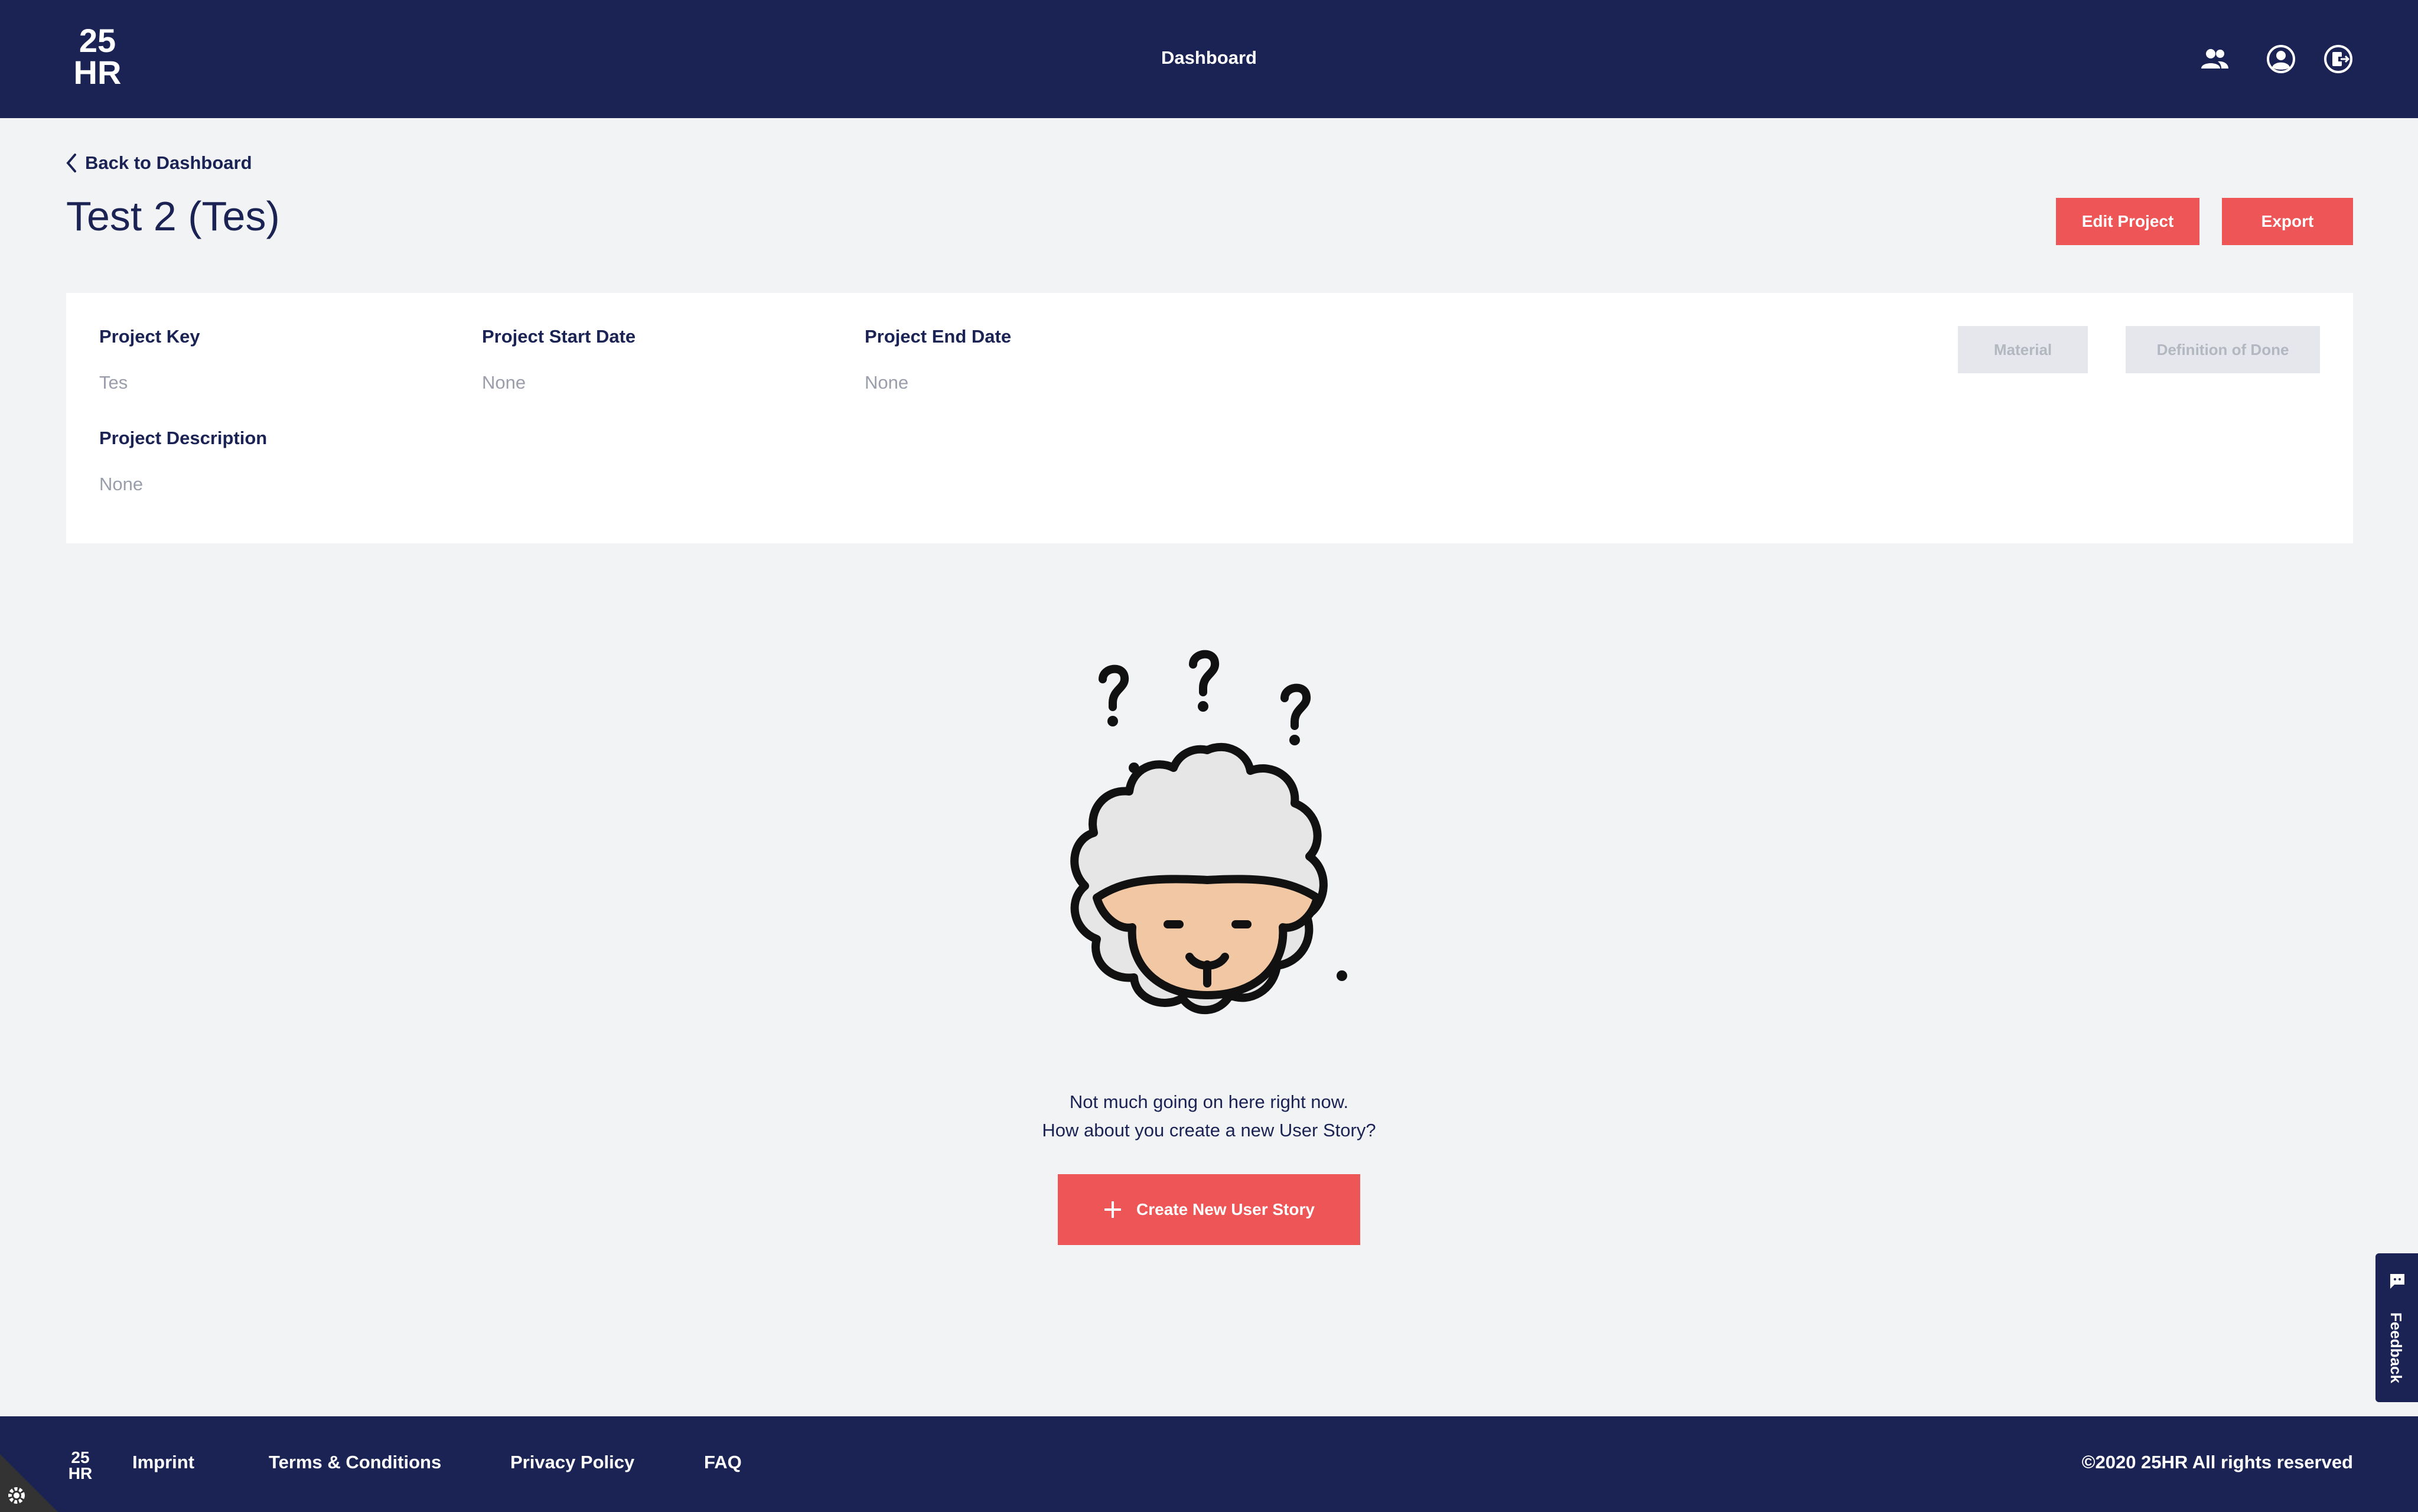 Image resolution: width=2418 pixels, height=1512 pixels. What do you see at coordinates (97, 40) in the screenshot?
I see `logo-top: 25` at bounding box center [97, 40].